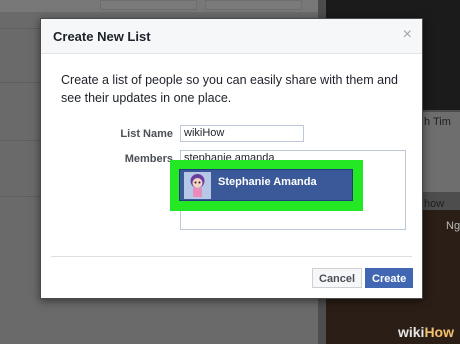 This screenshot has width=460, height=344. Describe the element at coordinates (146, 134) in the screenshot. I see `list-name-label: List Name` at that location.